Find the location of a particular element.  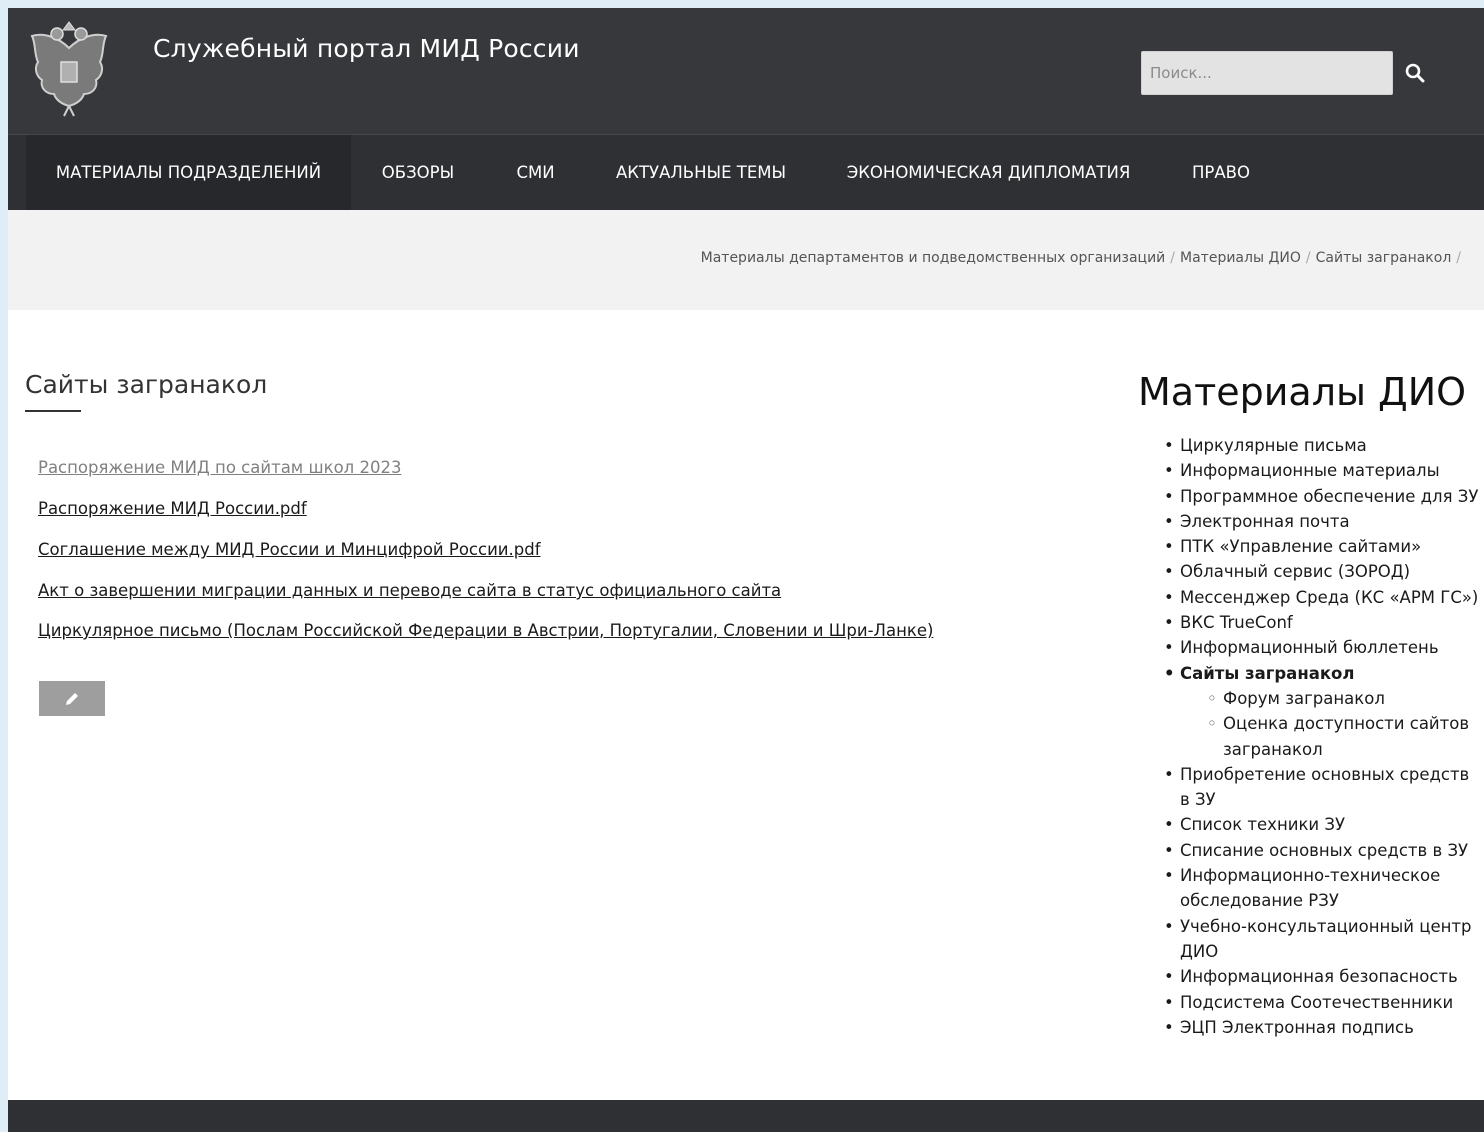

sidebar-item: Информационная безопасность is located at coordinates (1322, 977).